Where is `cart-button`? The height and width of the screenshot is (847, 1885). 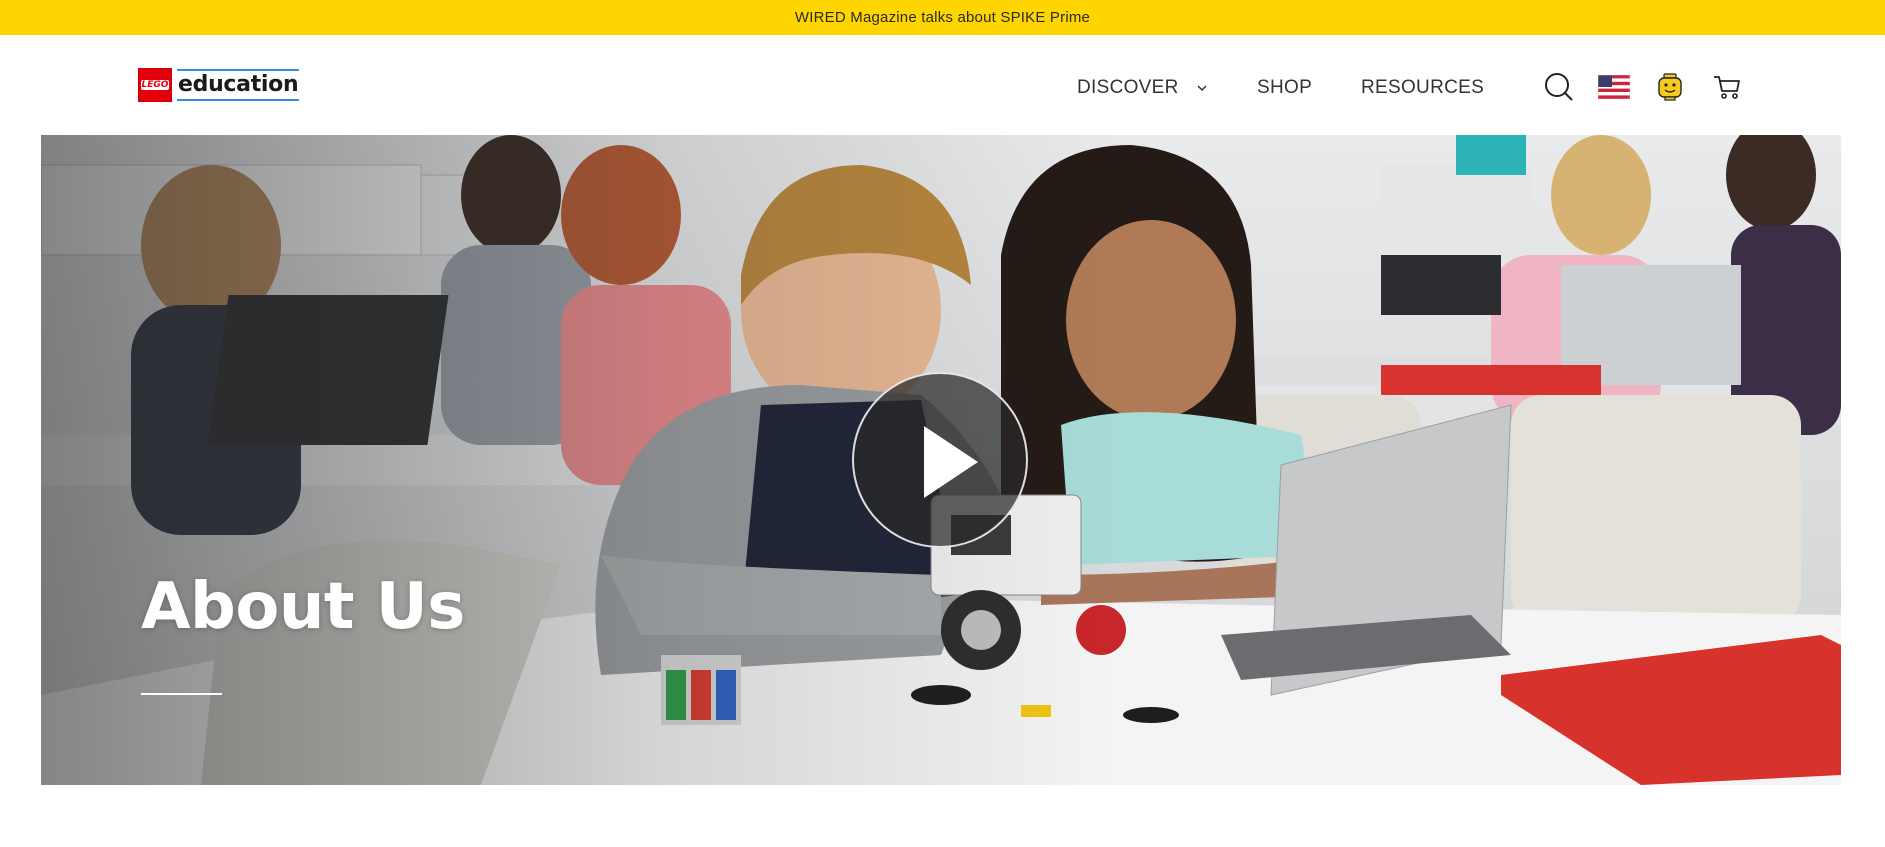 cart-button is located at coordinates (1727, 87).